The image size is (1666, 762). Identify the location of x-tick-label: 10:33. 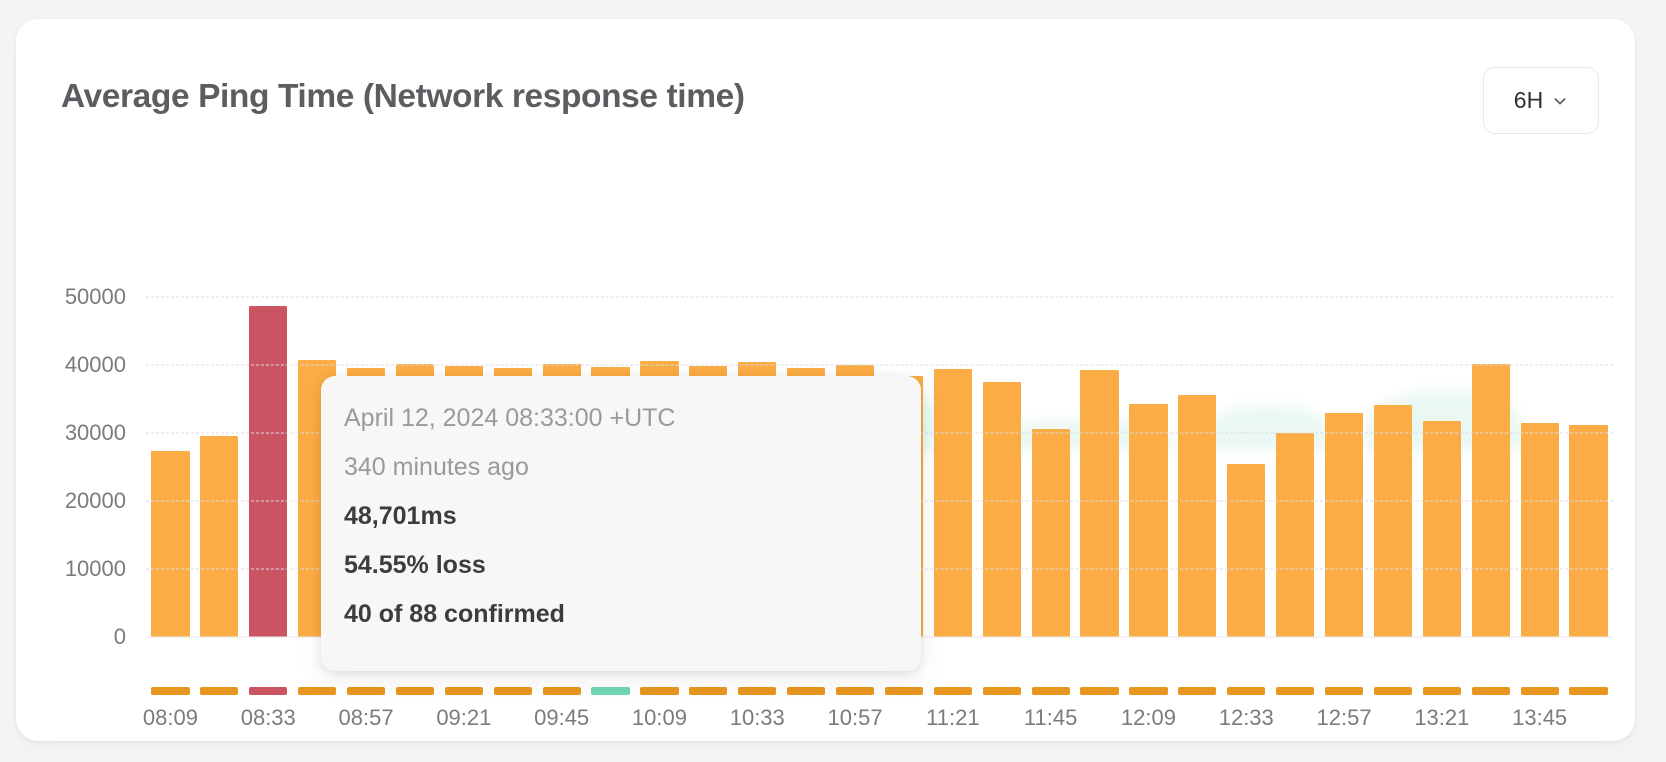
(757, 717).